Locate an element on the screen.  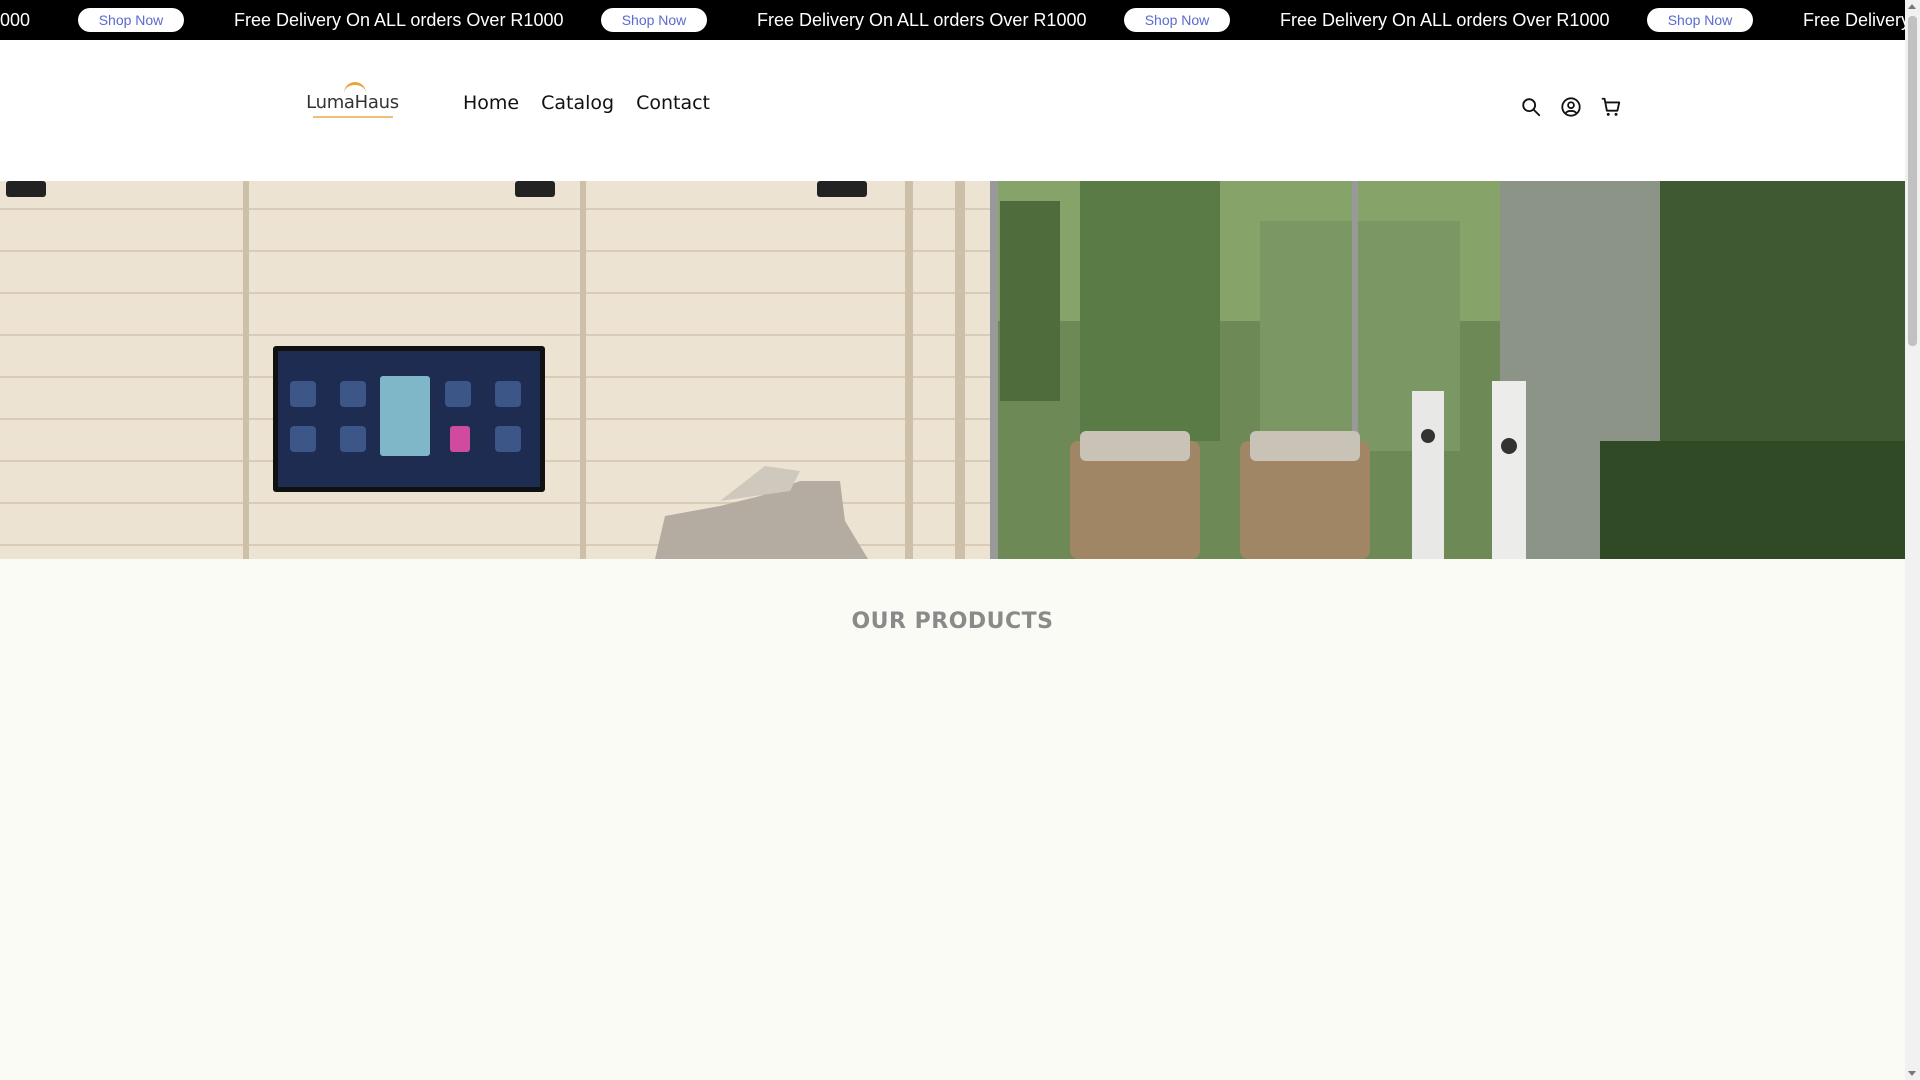
nav-home: Home is located at coordinates (491, 103).